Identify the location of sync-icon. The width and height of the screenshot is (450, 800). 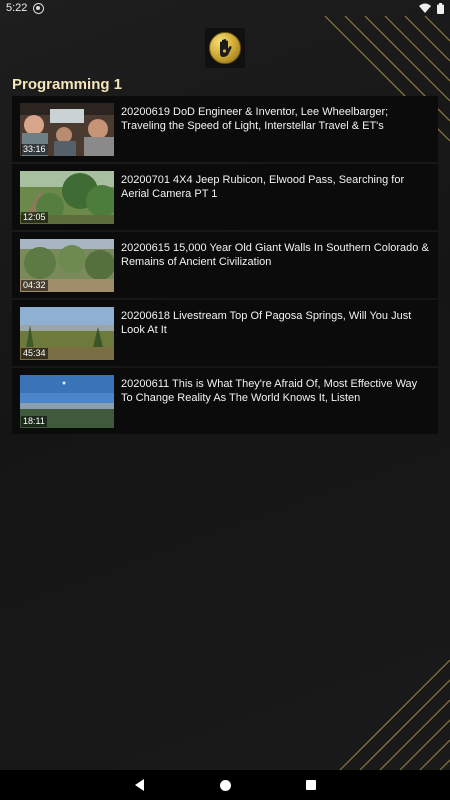
(39, 8).